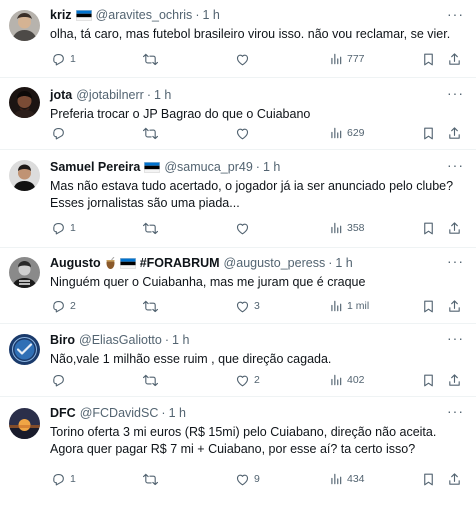 This screenshot has width=476, height=510. I want to click on author-name: DFC, so click(63, 413).